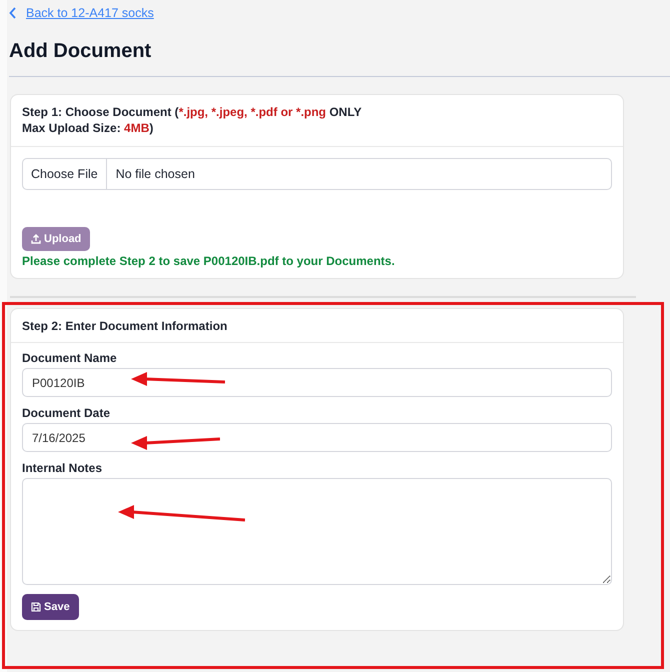 The height and width of the screenshot is (672, 670). I want to click on choose-file-button: Choose File, so click(65, 174).